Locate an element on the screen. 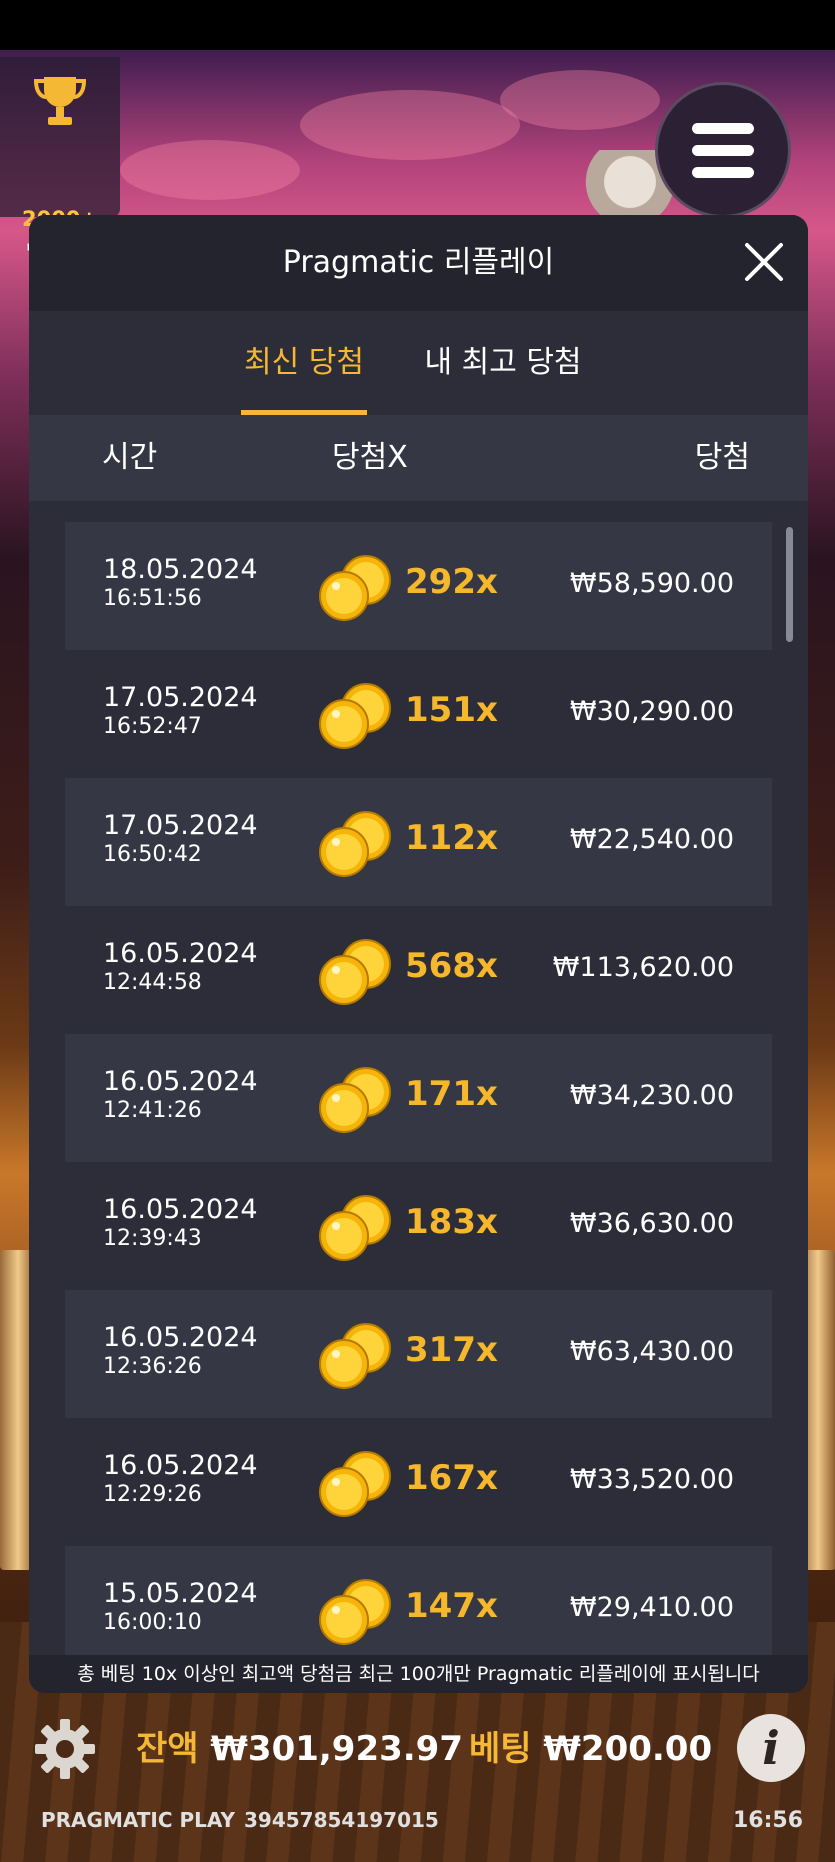  info-button: i is located at coordinates (771, 1748).